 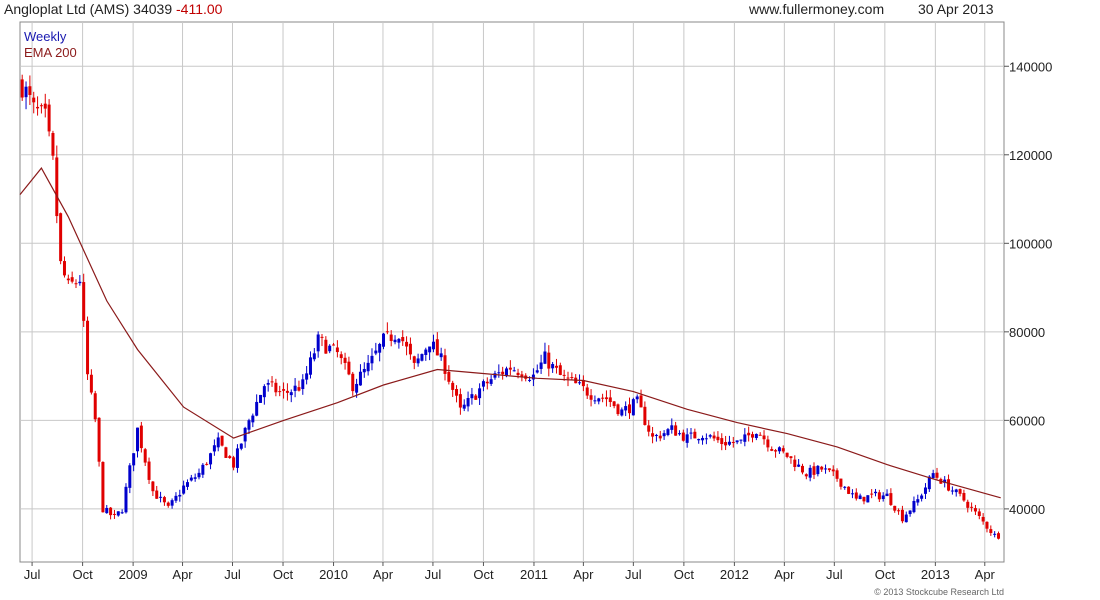 I want to click on x-tick-label: 2010, so click(x=333, y=574).